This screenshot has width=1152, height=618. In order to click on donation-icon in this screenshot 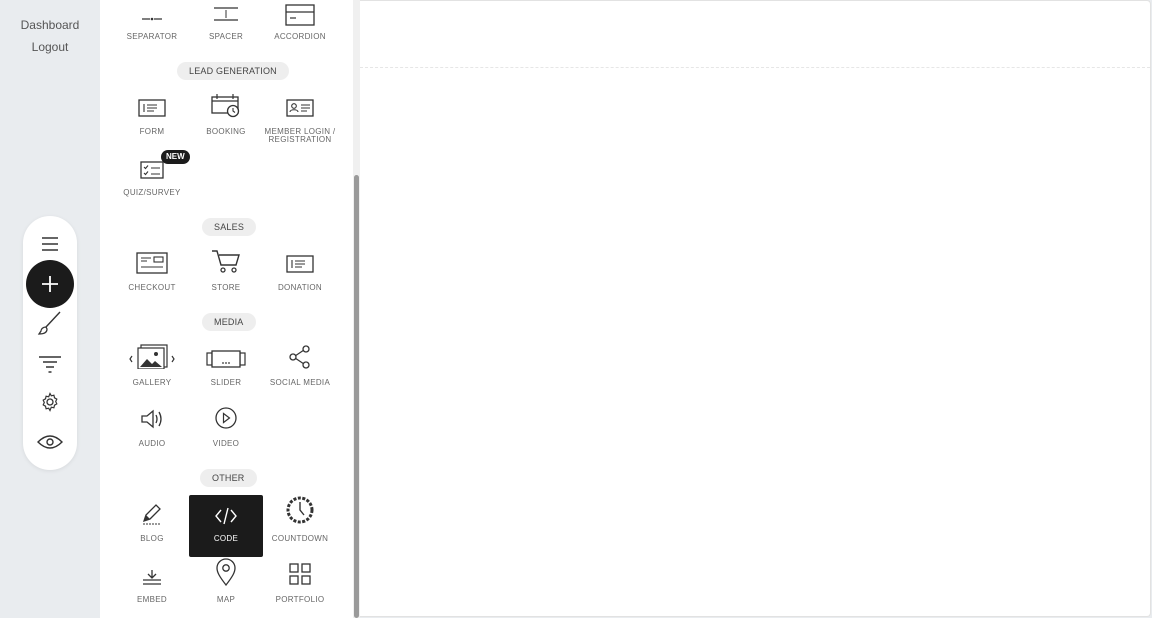, I will do `click(300, 260)`.